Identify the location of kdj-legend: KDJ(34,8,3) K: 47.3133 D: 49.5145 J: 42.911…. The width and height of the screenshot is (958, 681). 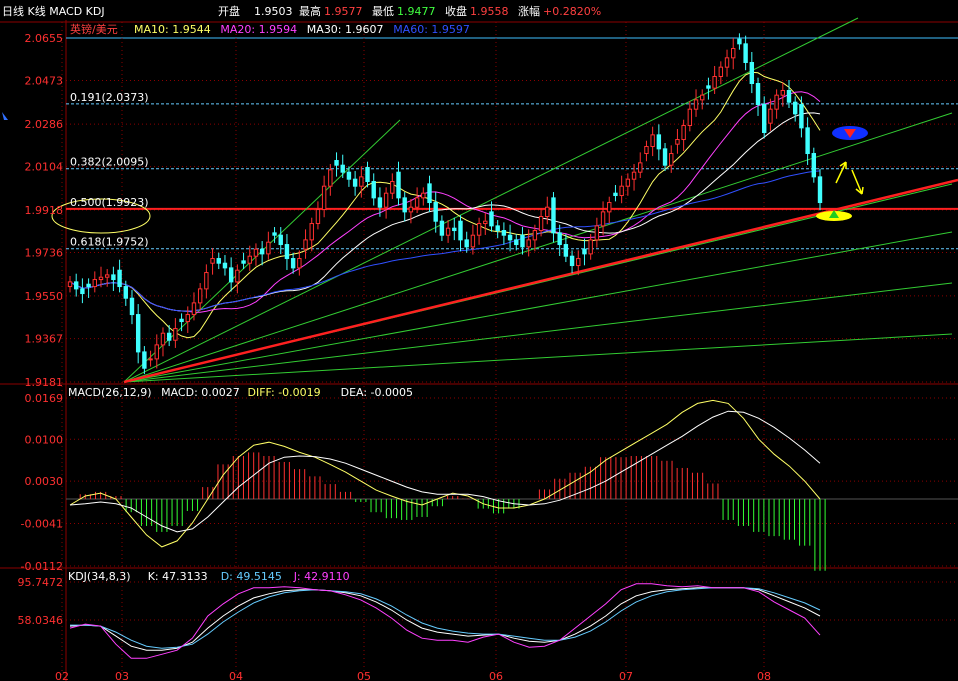
(209, 576).